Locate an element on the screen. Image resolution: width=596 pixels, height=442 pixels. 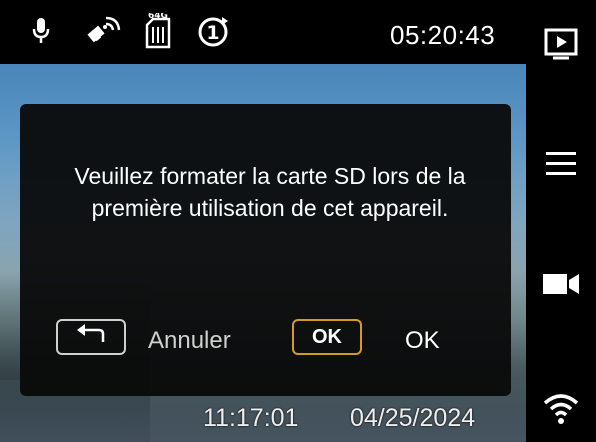
gps-satellite-icon is located at coordinates (104, 34).